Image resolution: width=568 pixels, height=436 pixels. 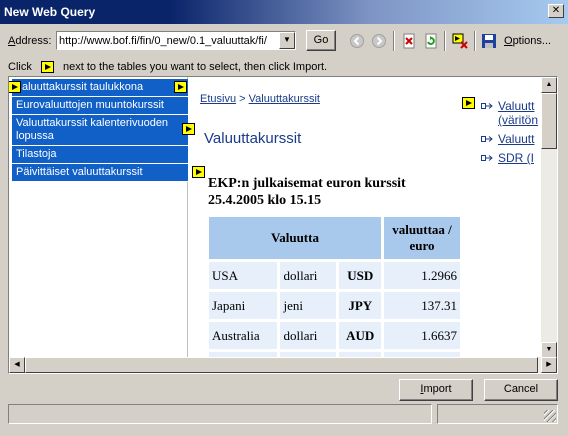 What do you see at coordinates (100, 155) in the screenshot?
I see `nav-item-statistics: Tilastoja` at bounding box center [100, 155].